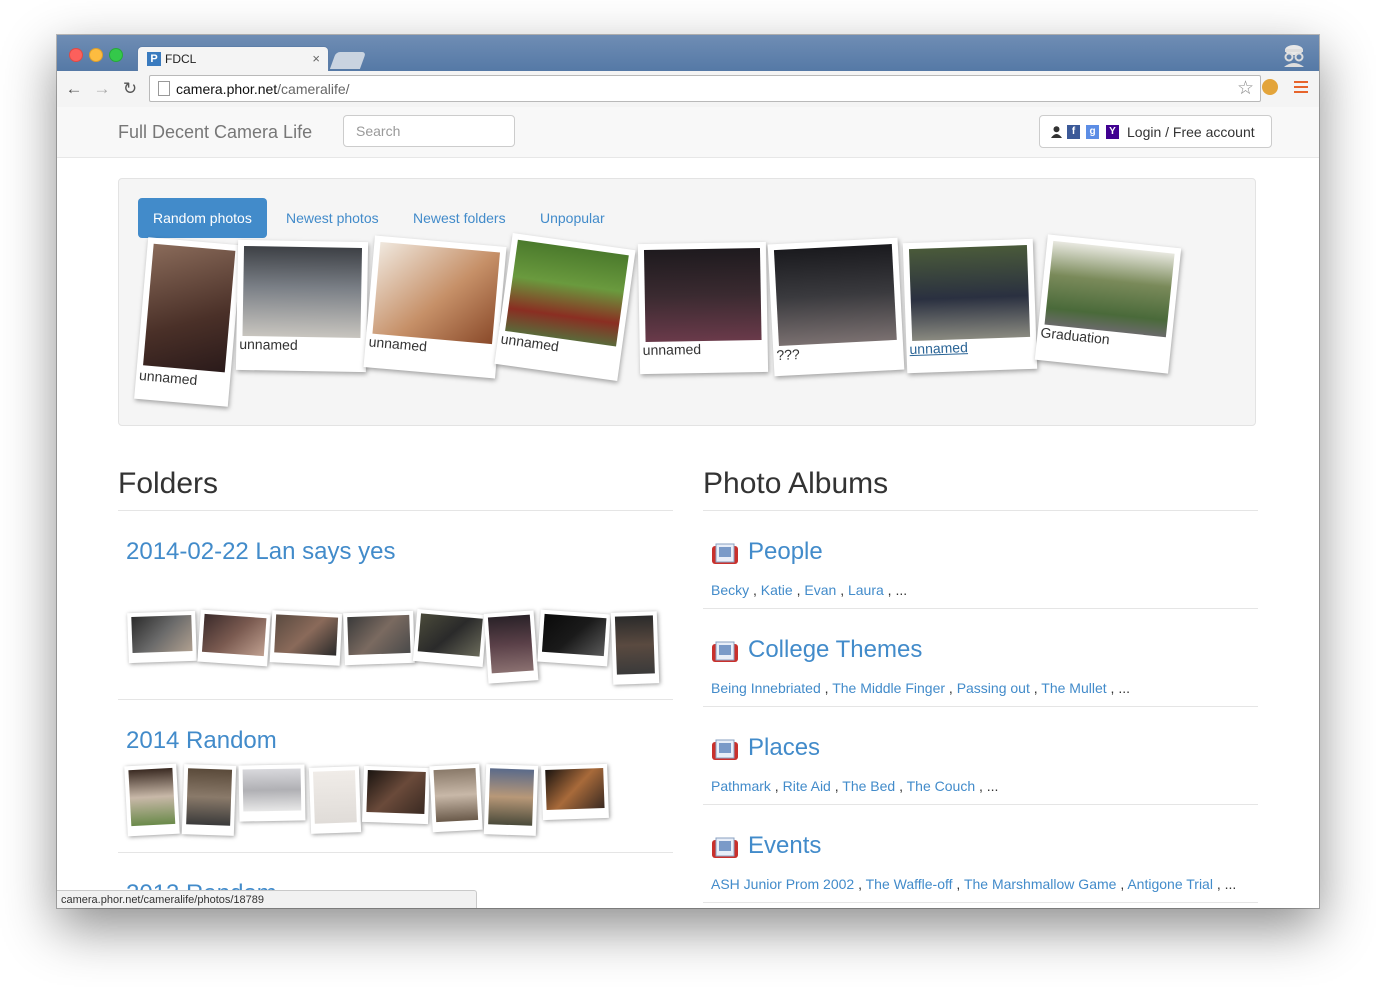 This screenshot has width=1376, height=987. I want to click on browser-tab: P FDCL ×, so click(233, 59).